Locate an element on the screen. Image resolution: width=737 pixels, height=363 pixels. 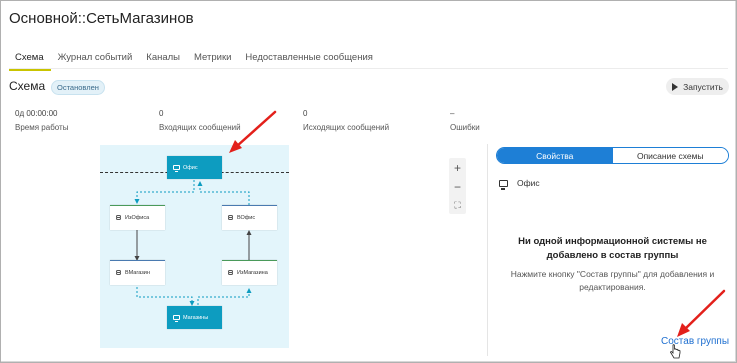
stat-value: 0 is located at coordinates (305, 113).